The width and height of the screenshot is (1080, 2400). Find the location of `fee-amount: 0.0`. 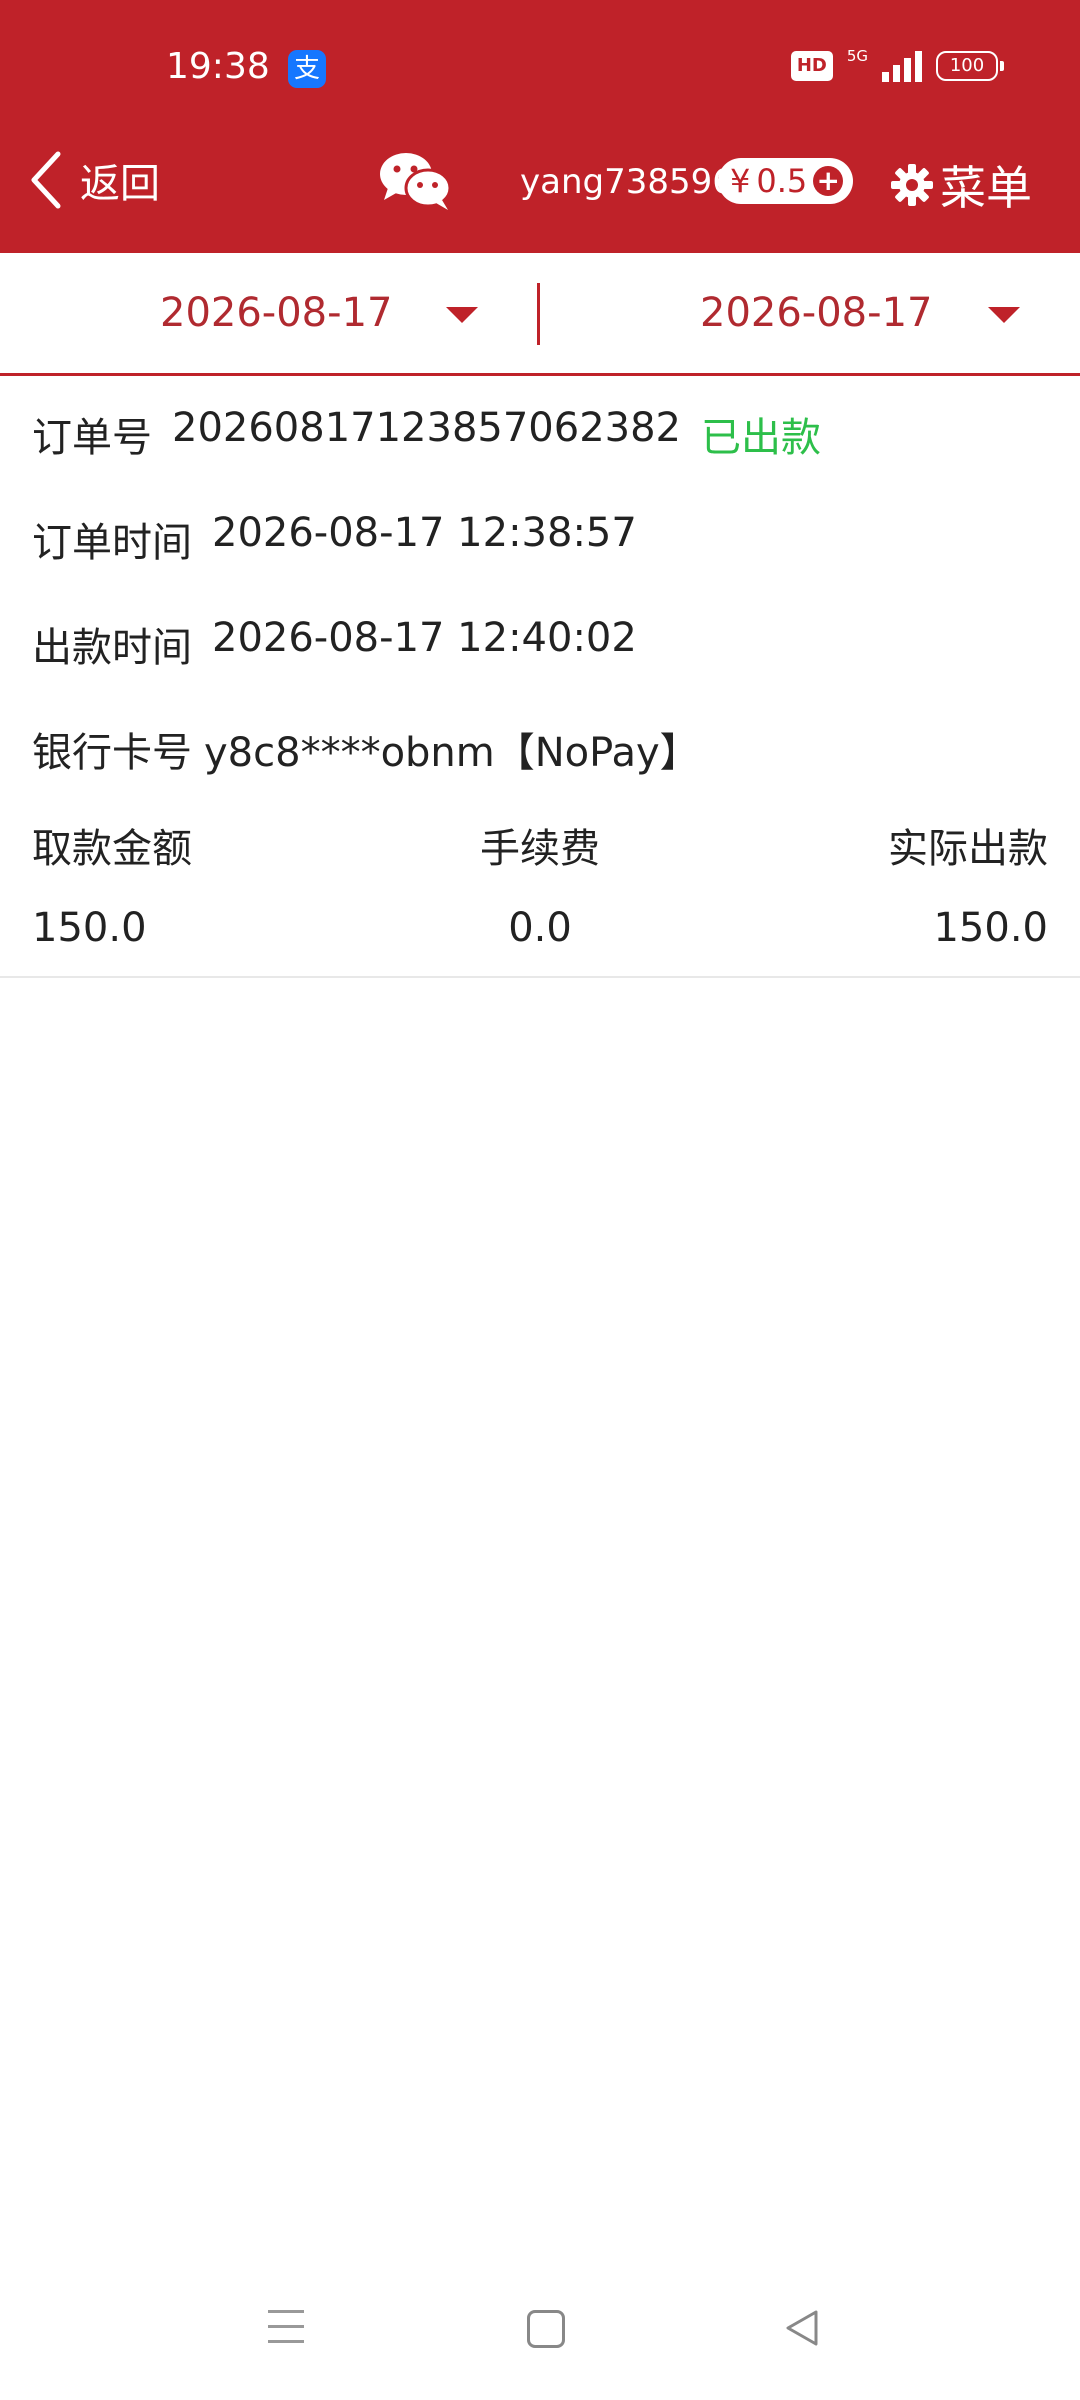

fee-amount: 0.0 is located at coordinates (540, 928).